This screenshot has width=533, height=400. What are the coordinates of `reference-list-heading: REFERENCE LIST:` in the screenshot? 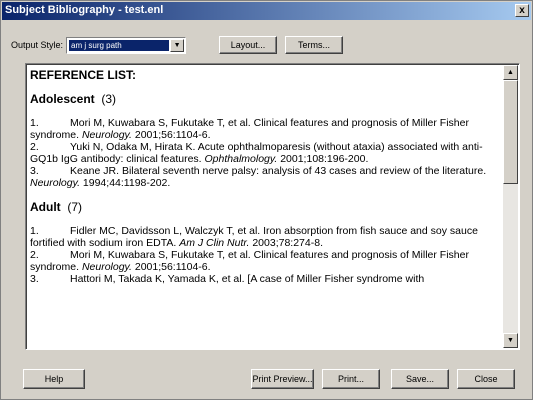 It's located at (83, 75).